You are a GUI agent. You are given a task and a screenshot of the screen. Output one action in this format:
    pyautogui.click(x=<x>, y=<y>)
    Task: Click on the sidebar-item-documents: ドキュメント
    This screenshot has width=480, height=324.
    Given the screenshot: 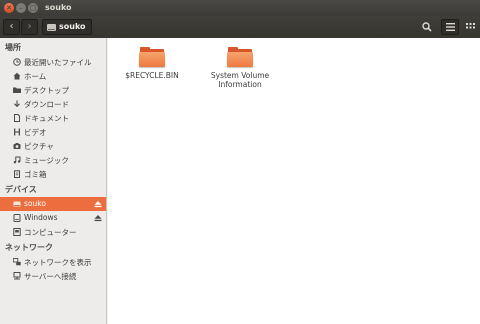 What is the action you would take?
    pyautogui.click(x=53, y=118)
    